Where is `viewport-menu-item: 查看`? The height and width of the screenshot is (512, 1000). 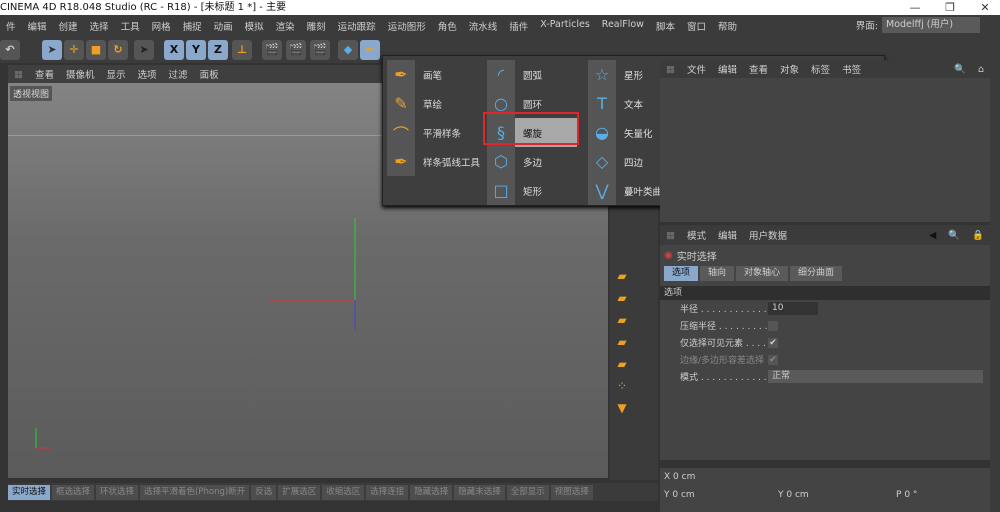 viewport-menu-item: 查看 is located at coordinates (44, 74).